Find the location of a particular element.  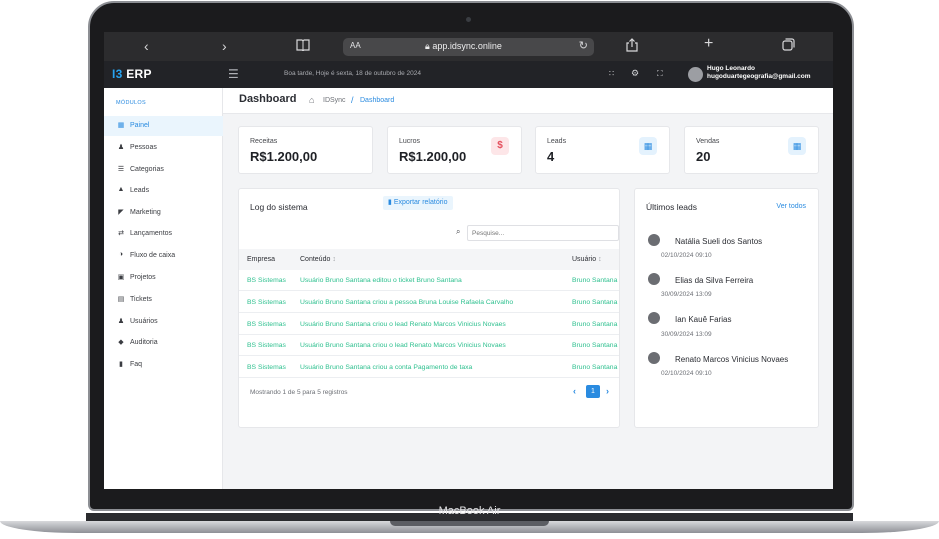

pagination-current-page: 1 is located at coordinates (593, 391).